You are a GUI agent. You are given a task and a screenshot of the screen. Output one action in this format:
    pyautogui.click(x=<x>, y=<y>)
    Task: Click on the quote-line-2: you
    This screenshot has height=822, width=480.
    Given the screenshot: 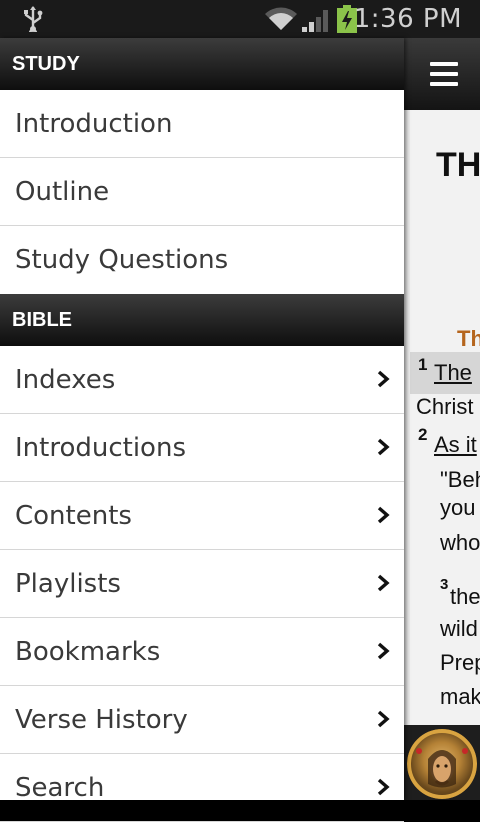 What is the action you would take?
    pyautogui.click(x=458, y=507)
    